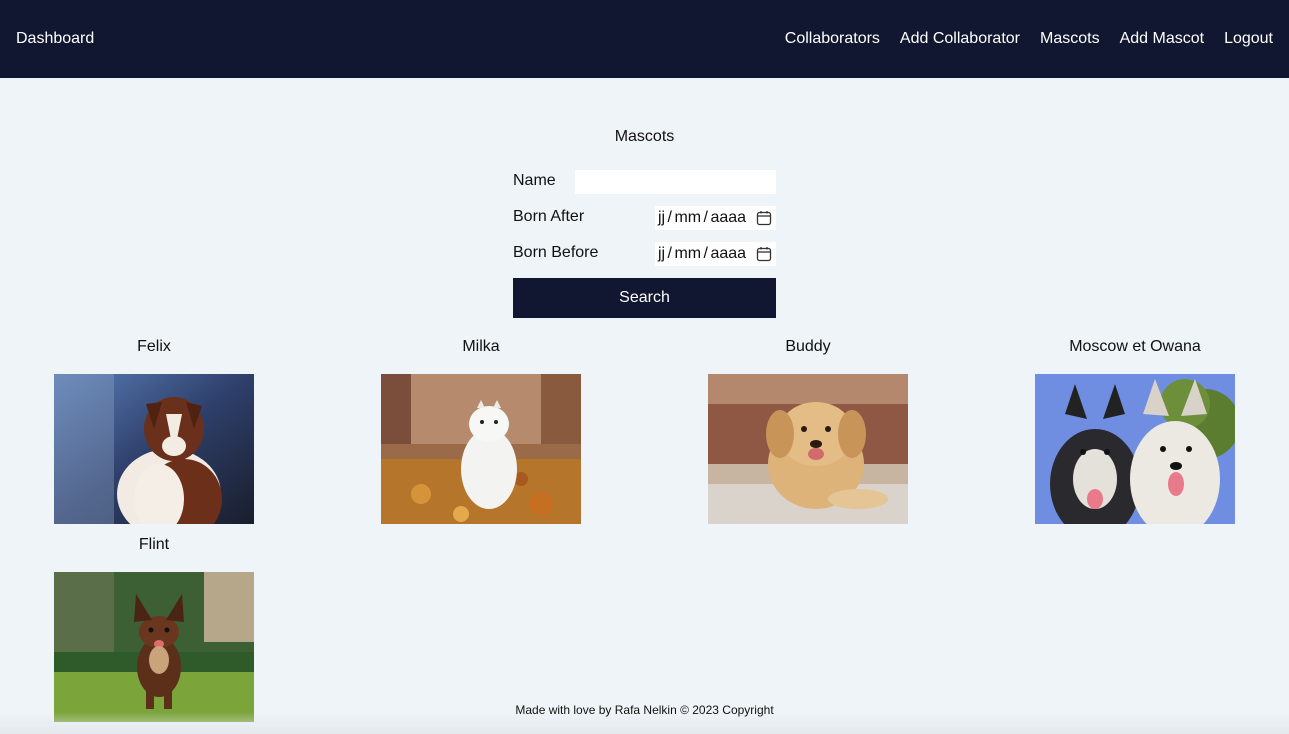 This screenshot has width=1289, height=734. I want to click on born-before-row: Born Before jj / mm / aaaa, so click(644, 254).